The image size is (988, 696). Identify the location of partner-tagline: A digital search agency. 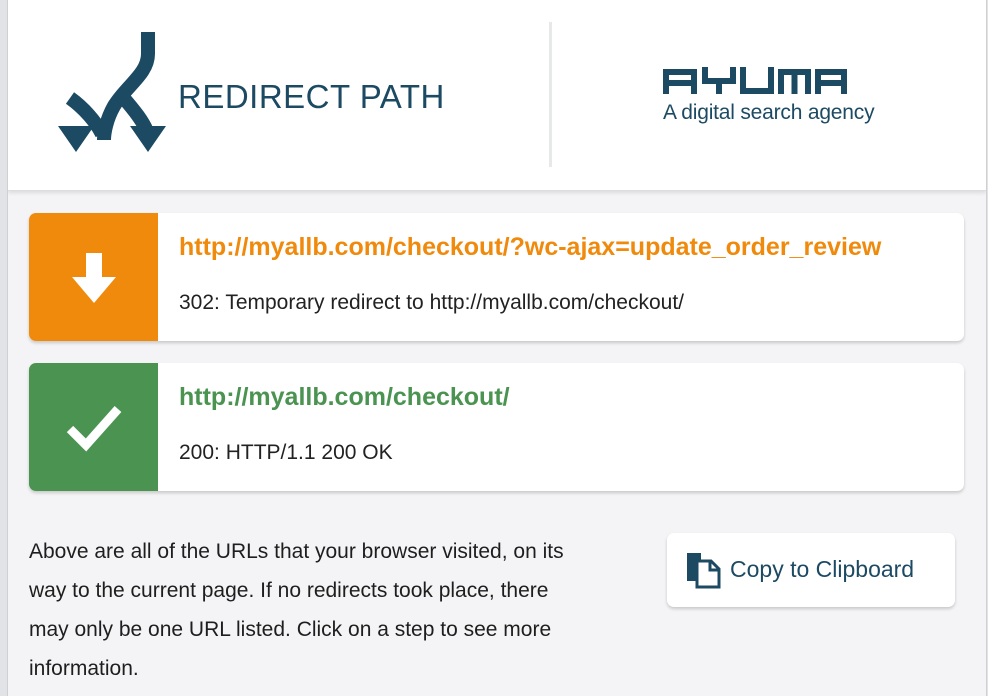
(769, 112).